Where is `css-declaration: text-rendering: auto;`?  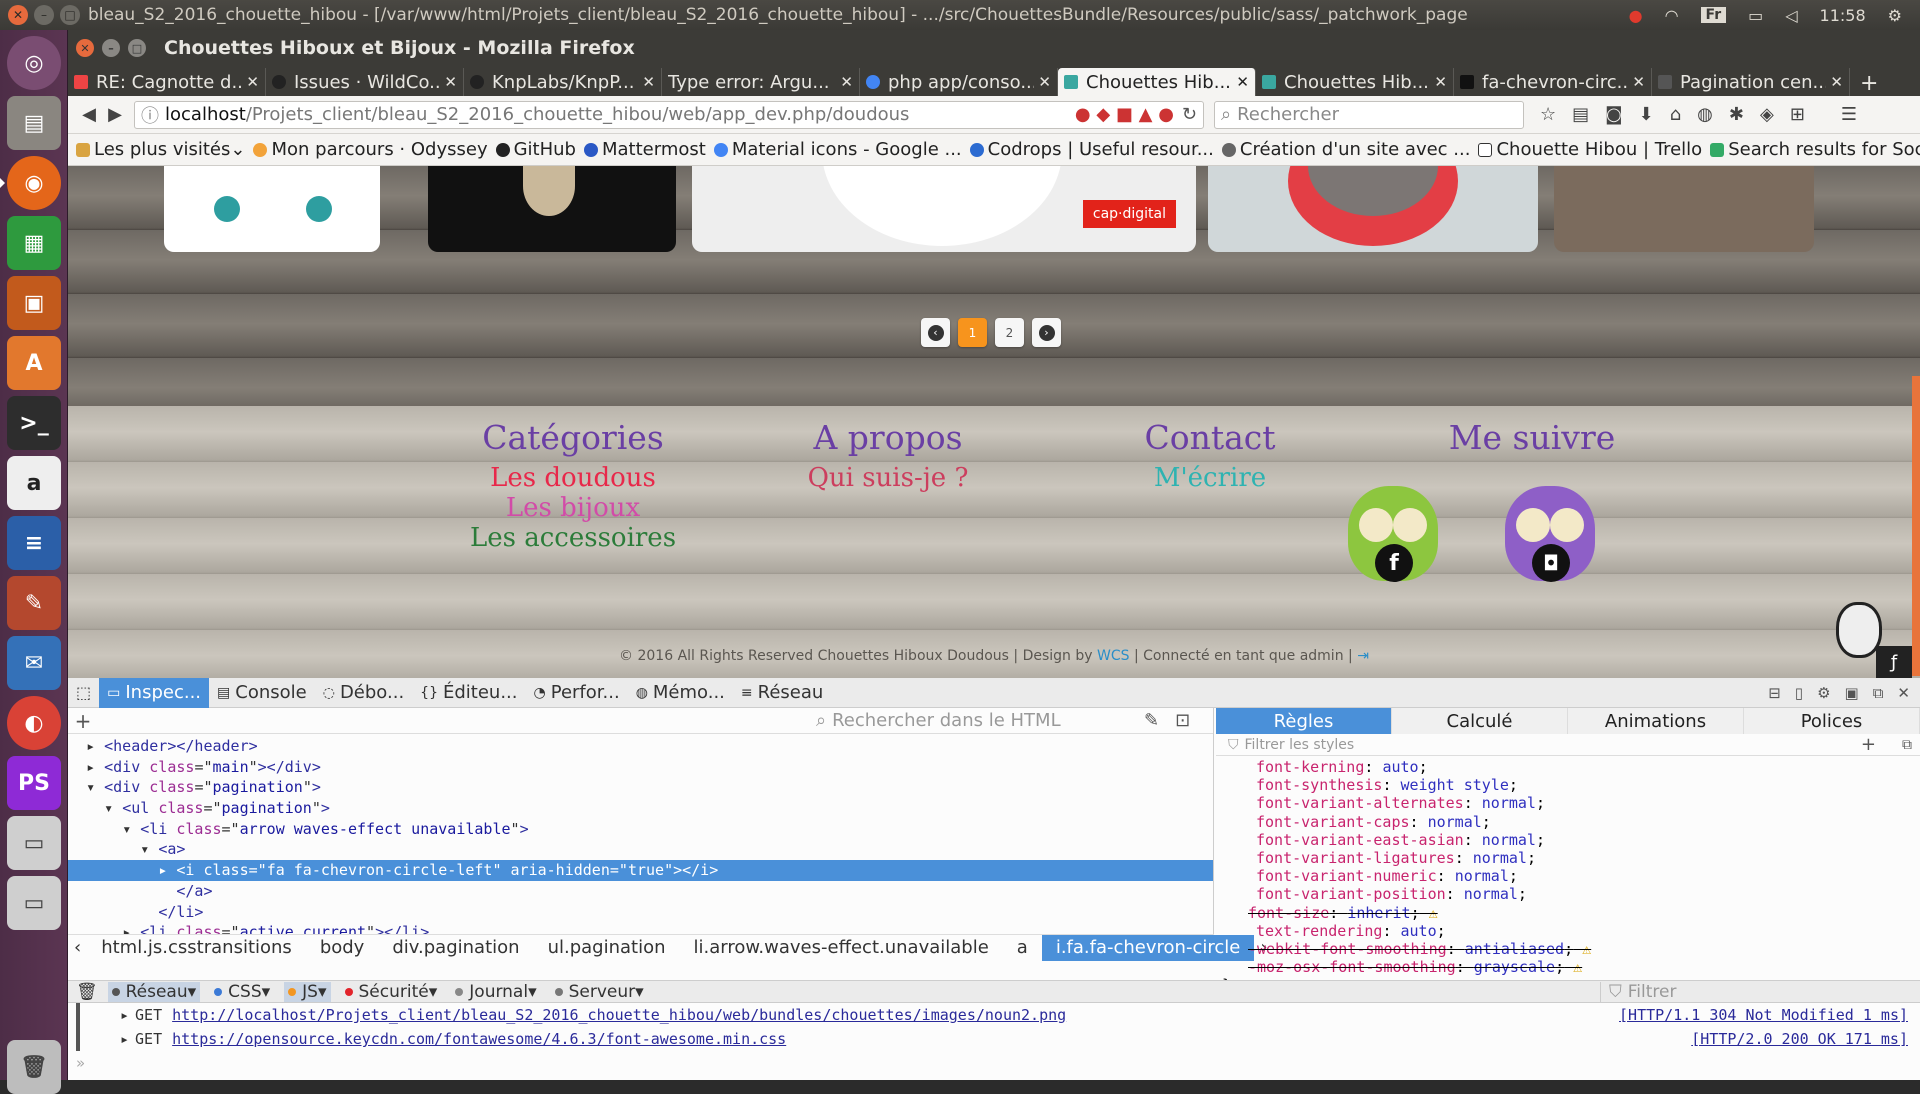 css-declaration: text-rendering: auto; is located at coordinates (1588, 931).